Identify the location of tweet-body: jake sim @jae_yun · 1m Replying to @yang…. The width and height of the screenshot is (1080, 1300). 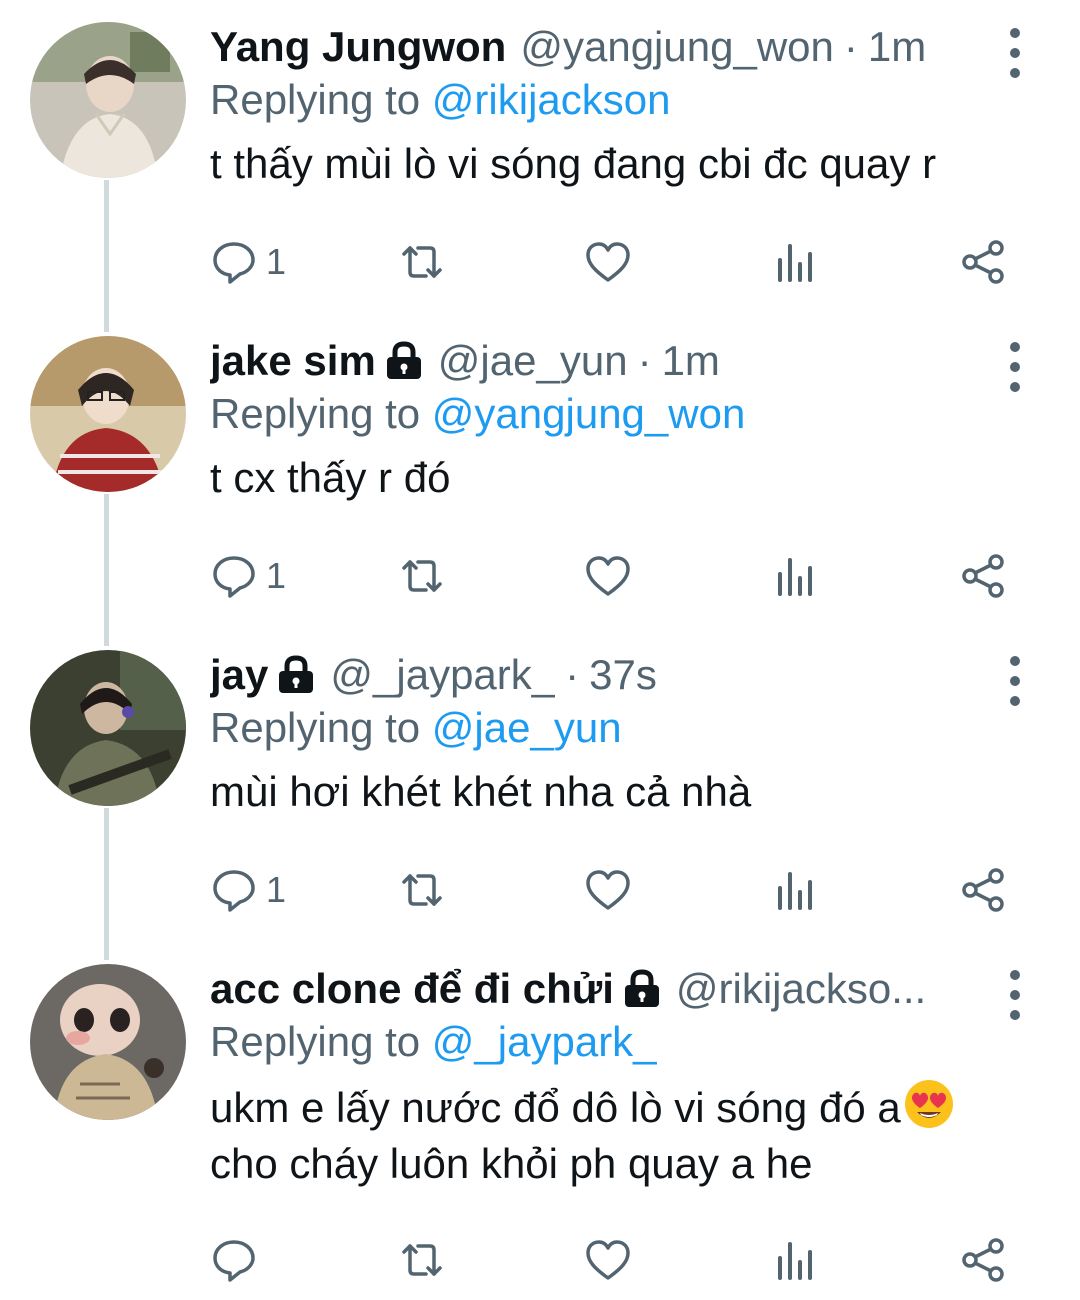
(610, 420).